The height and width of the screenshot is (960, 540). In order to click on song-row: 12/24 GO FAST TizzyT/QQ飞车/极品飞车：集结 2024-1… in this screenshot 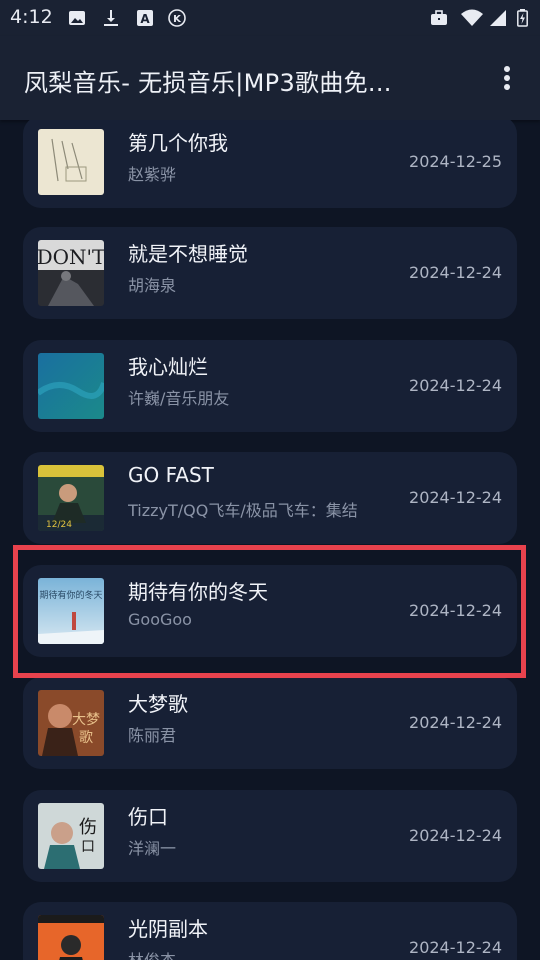, I will do `click(270, 498)`.